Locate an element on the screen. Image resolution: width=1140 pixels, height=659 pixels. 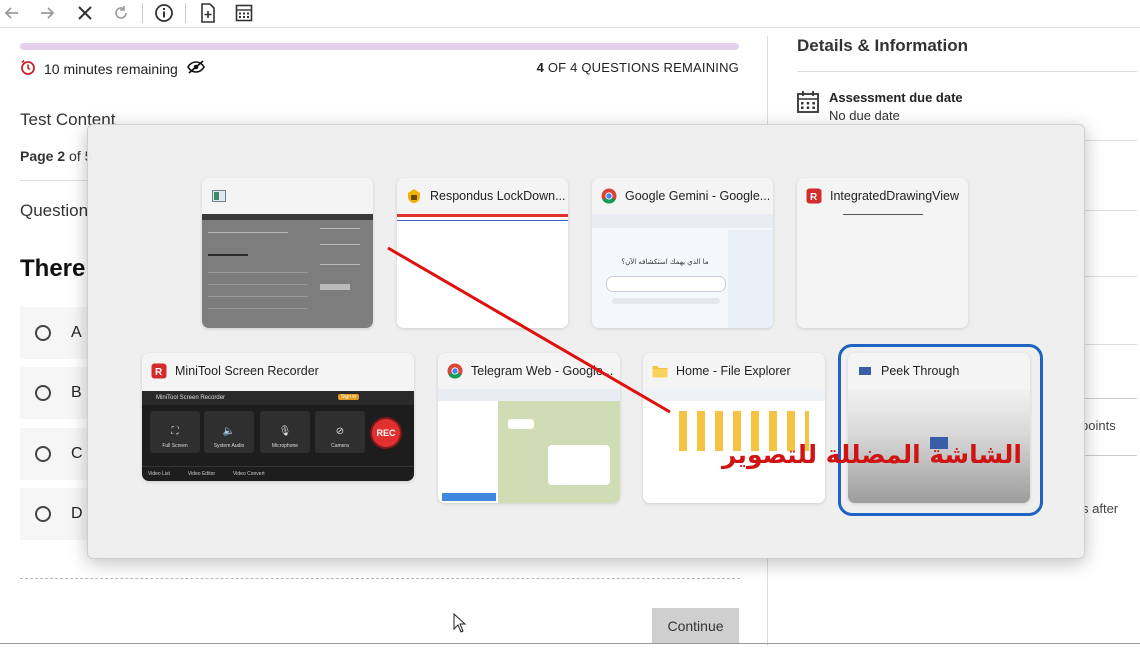
annotation-arrow is located at coordinates (529, 330).